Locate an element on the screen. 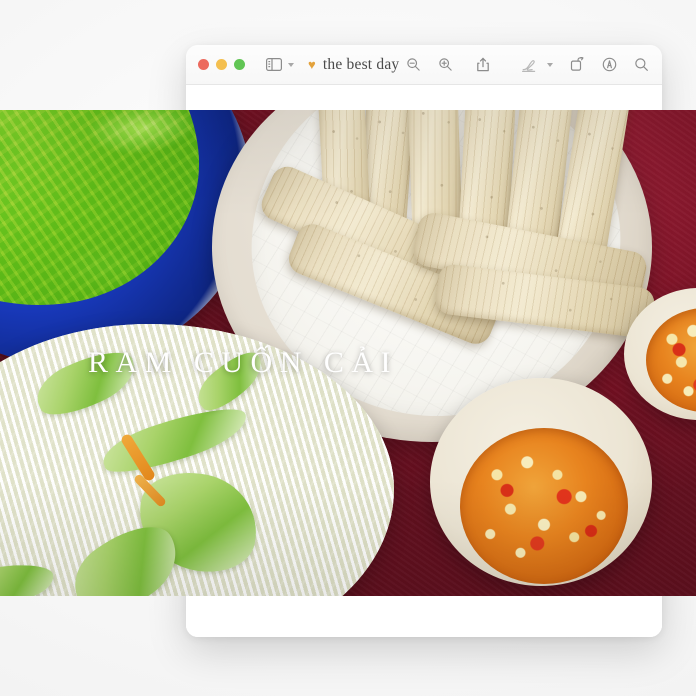 The height and width of the screenshot is (696, 696). toolbar is located at coordinates (527, 65).